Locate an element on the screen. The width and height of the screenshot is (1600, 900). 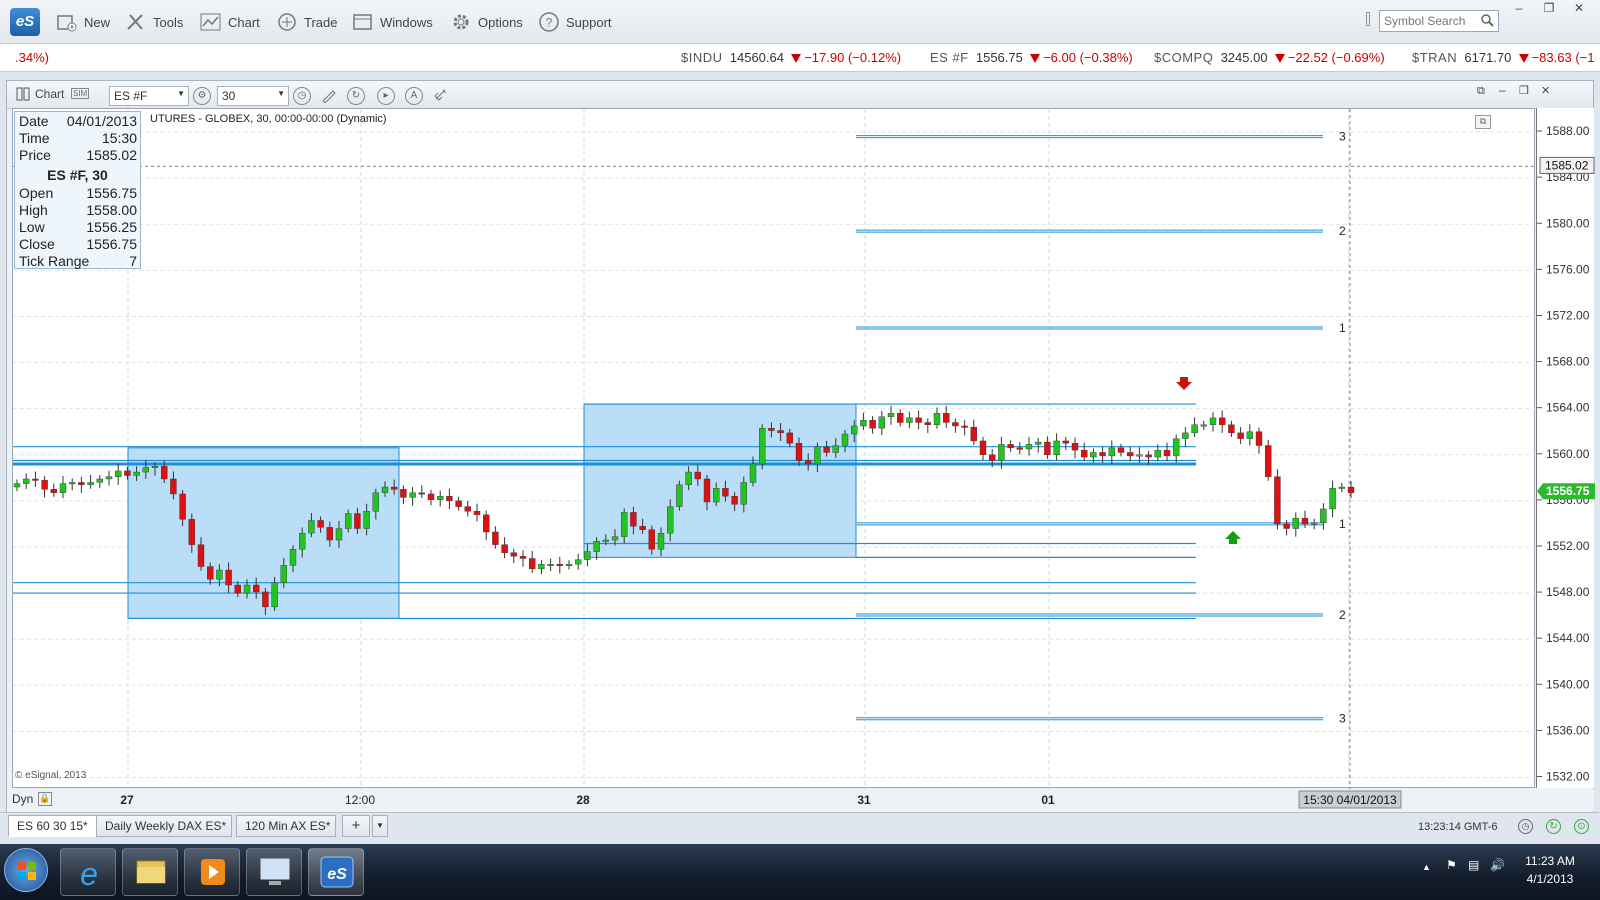
symbol-settings-icon: ⚙ is located at coordinates (202, 96).